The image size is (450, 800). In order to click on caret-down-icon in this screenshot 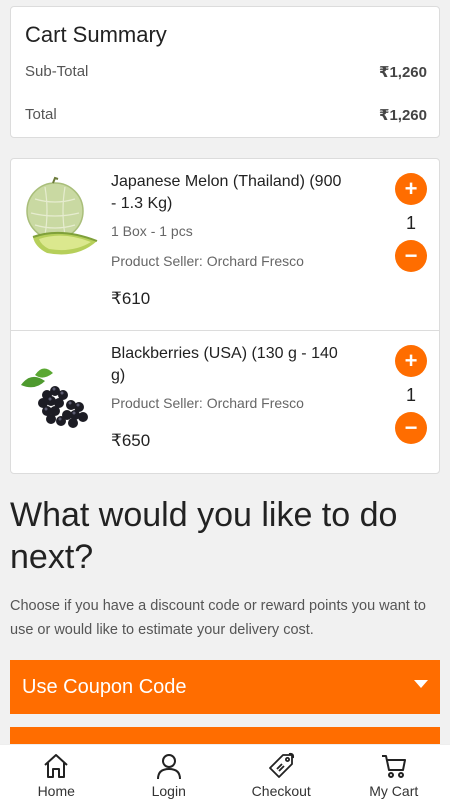, I will do `click(421, 684)`.